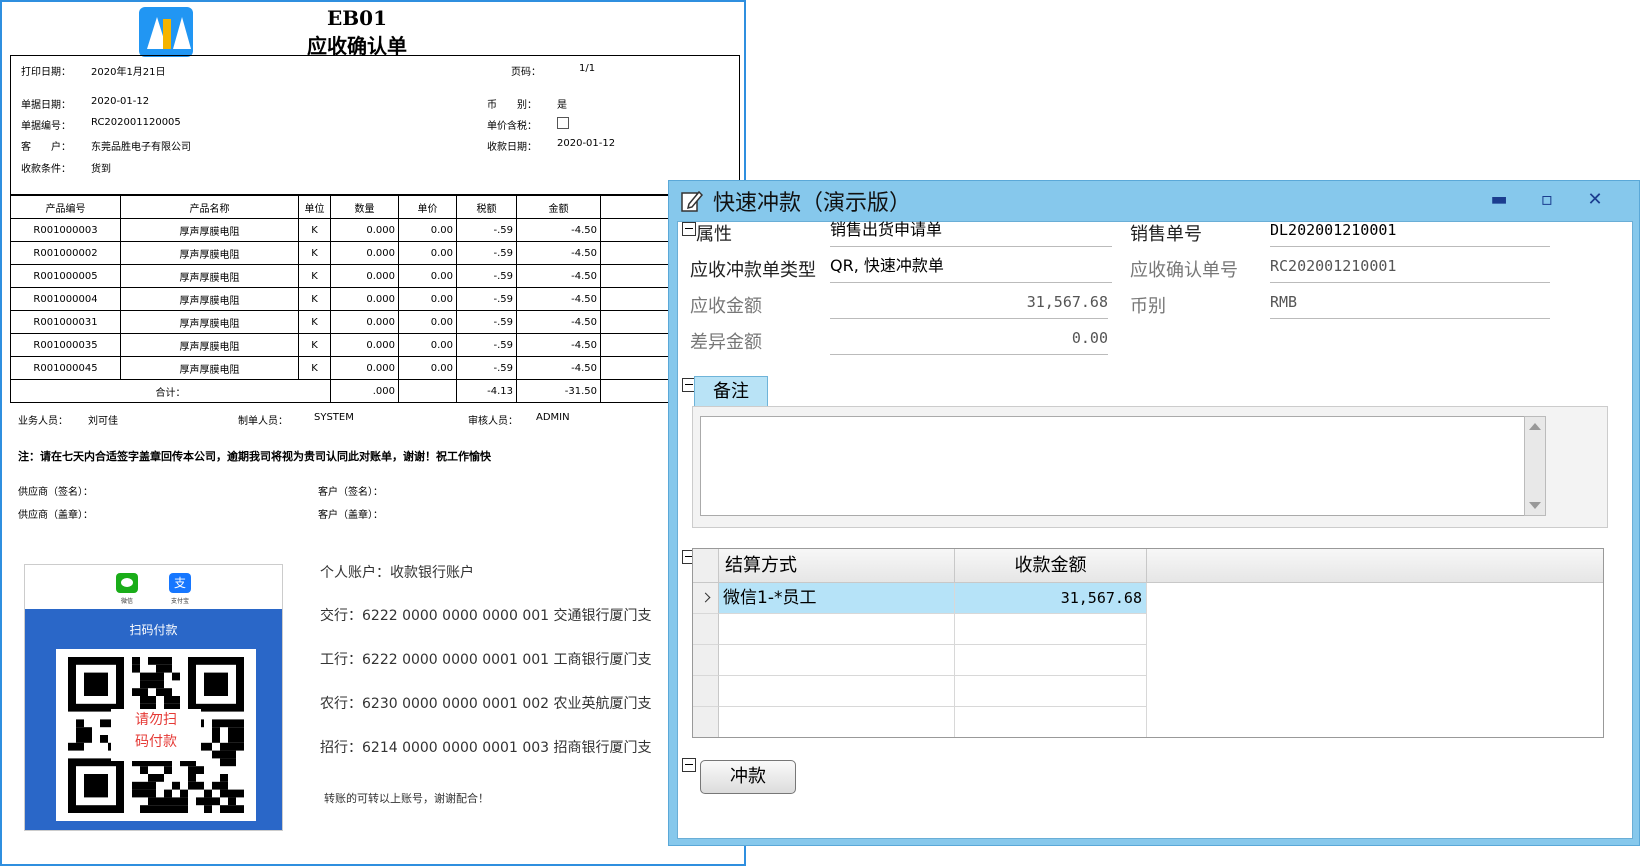 Image resolution: width=1640 pixels, height=868 pixels. Describe the element at coordinates (103, 421) in the screenshot. I see `sales-staff: 刘可佳` at that location.